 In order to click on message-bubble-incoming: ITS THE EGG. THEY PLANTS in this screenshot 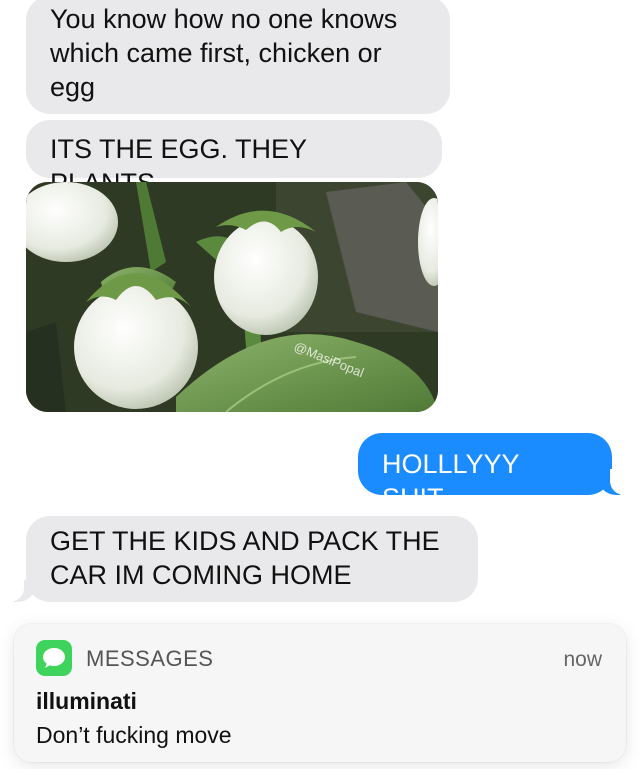, I will do `click(234, 159)`.